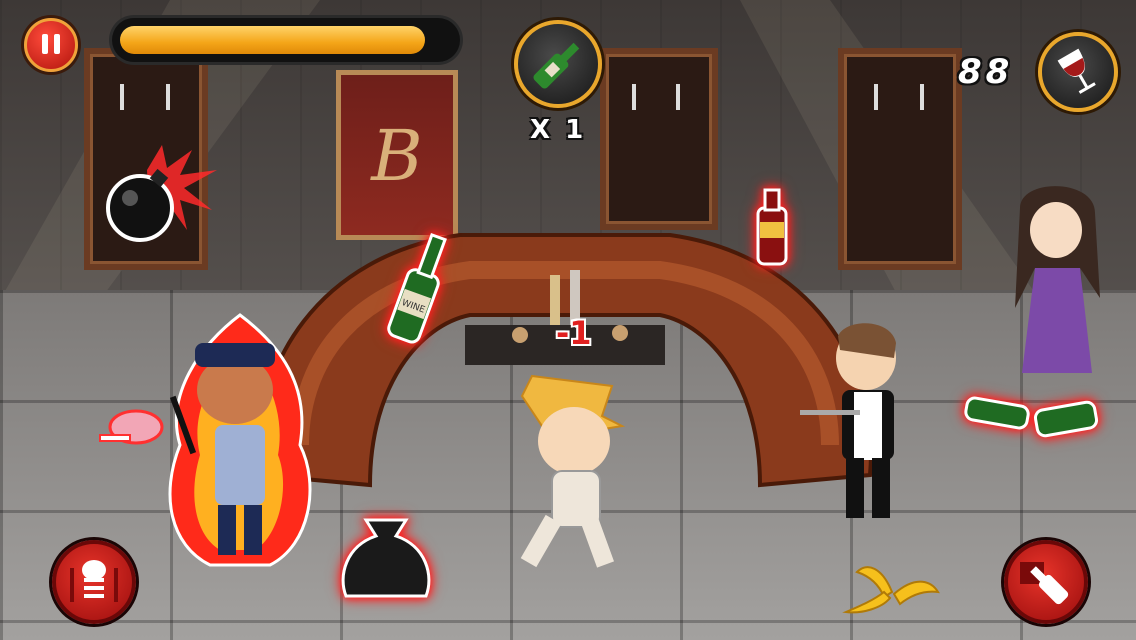 The image size is (1136, 640). I want to click on score-text: 88, so click(986, 72).